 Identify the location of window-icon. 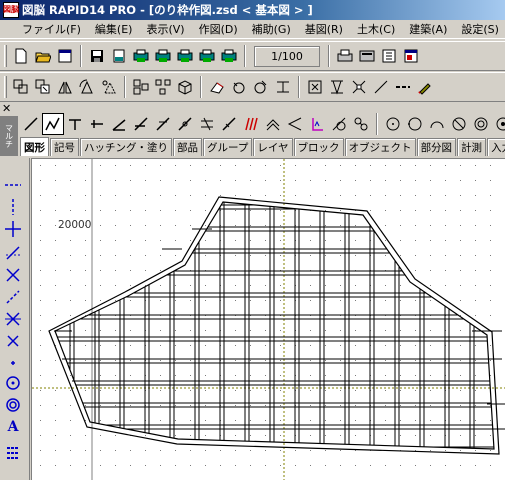
(411, 56).